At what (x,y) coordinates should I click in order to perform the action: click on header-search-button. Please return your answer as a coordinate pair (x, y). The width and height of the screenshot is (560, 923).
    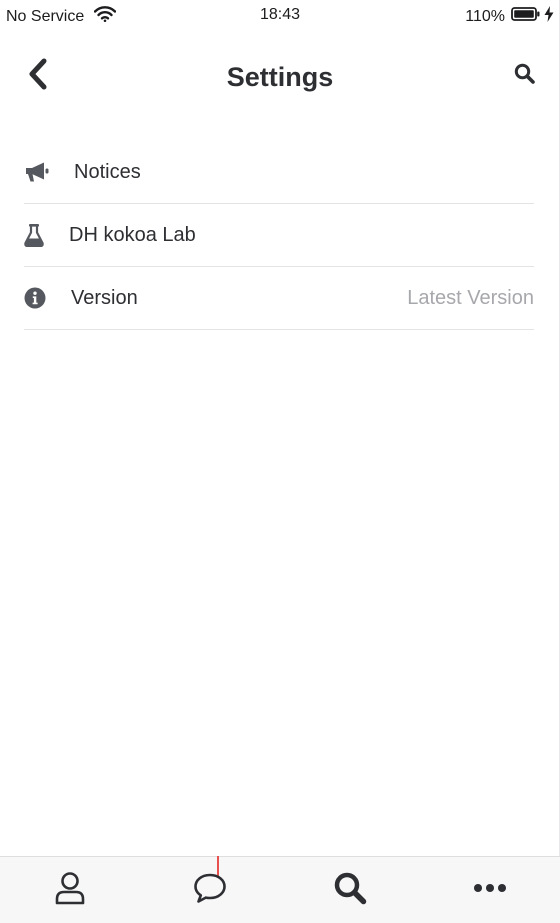
    Looking at the image, I should click on (524, 76).